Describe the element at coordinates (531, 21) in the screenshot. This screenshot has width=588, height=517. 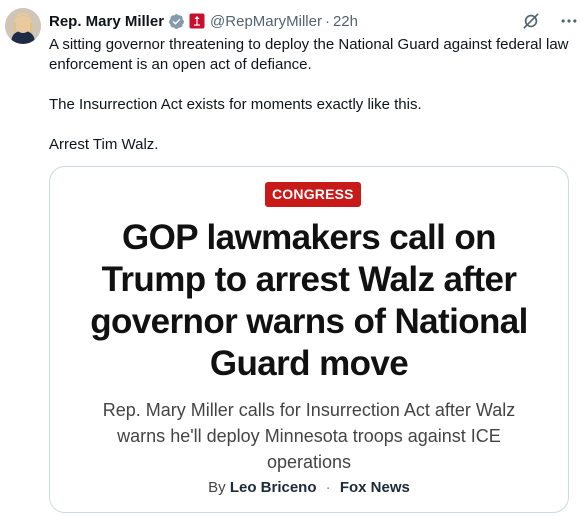
I see `grok-slash-icon` at that location.